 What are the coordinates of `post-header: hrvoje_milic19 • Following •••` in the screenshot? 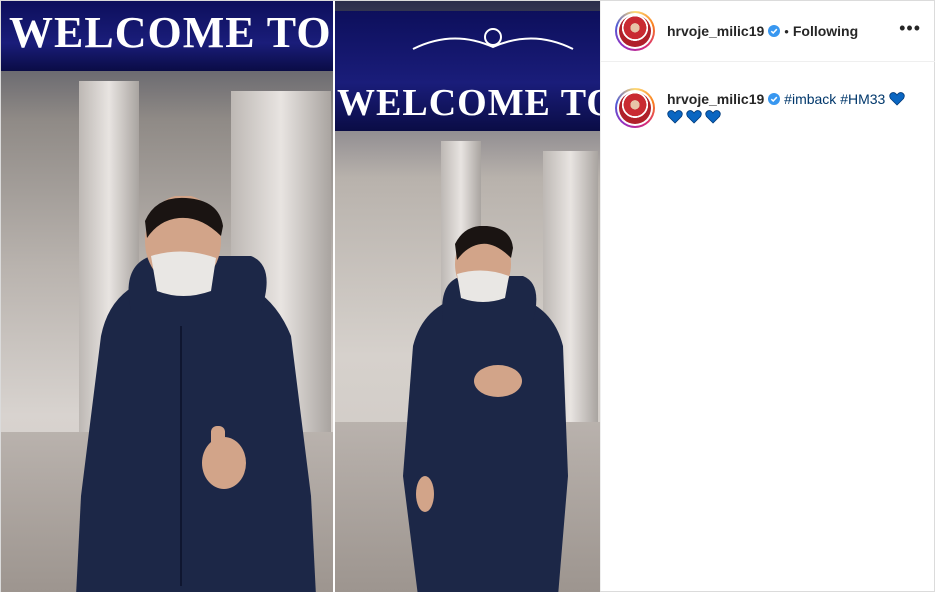 It's located at (768, 31).